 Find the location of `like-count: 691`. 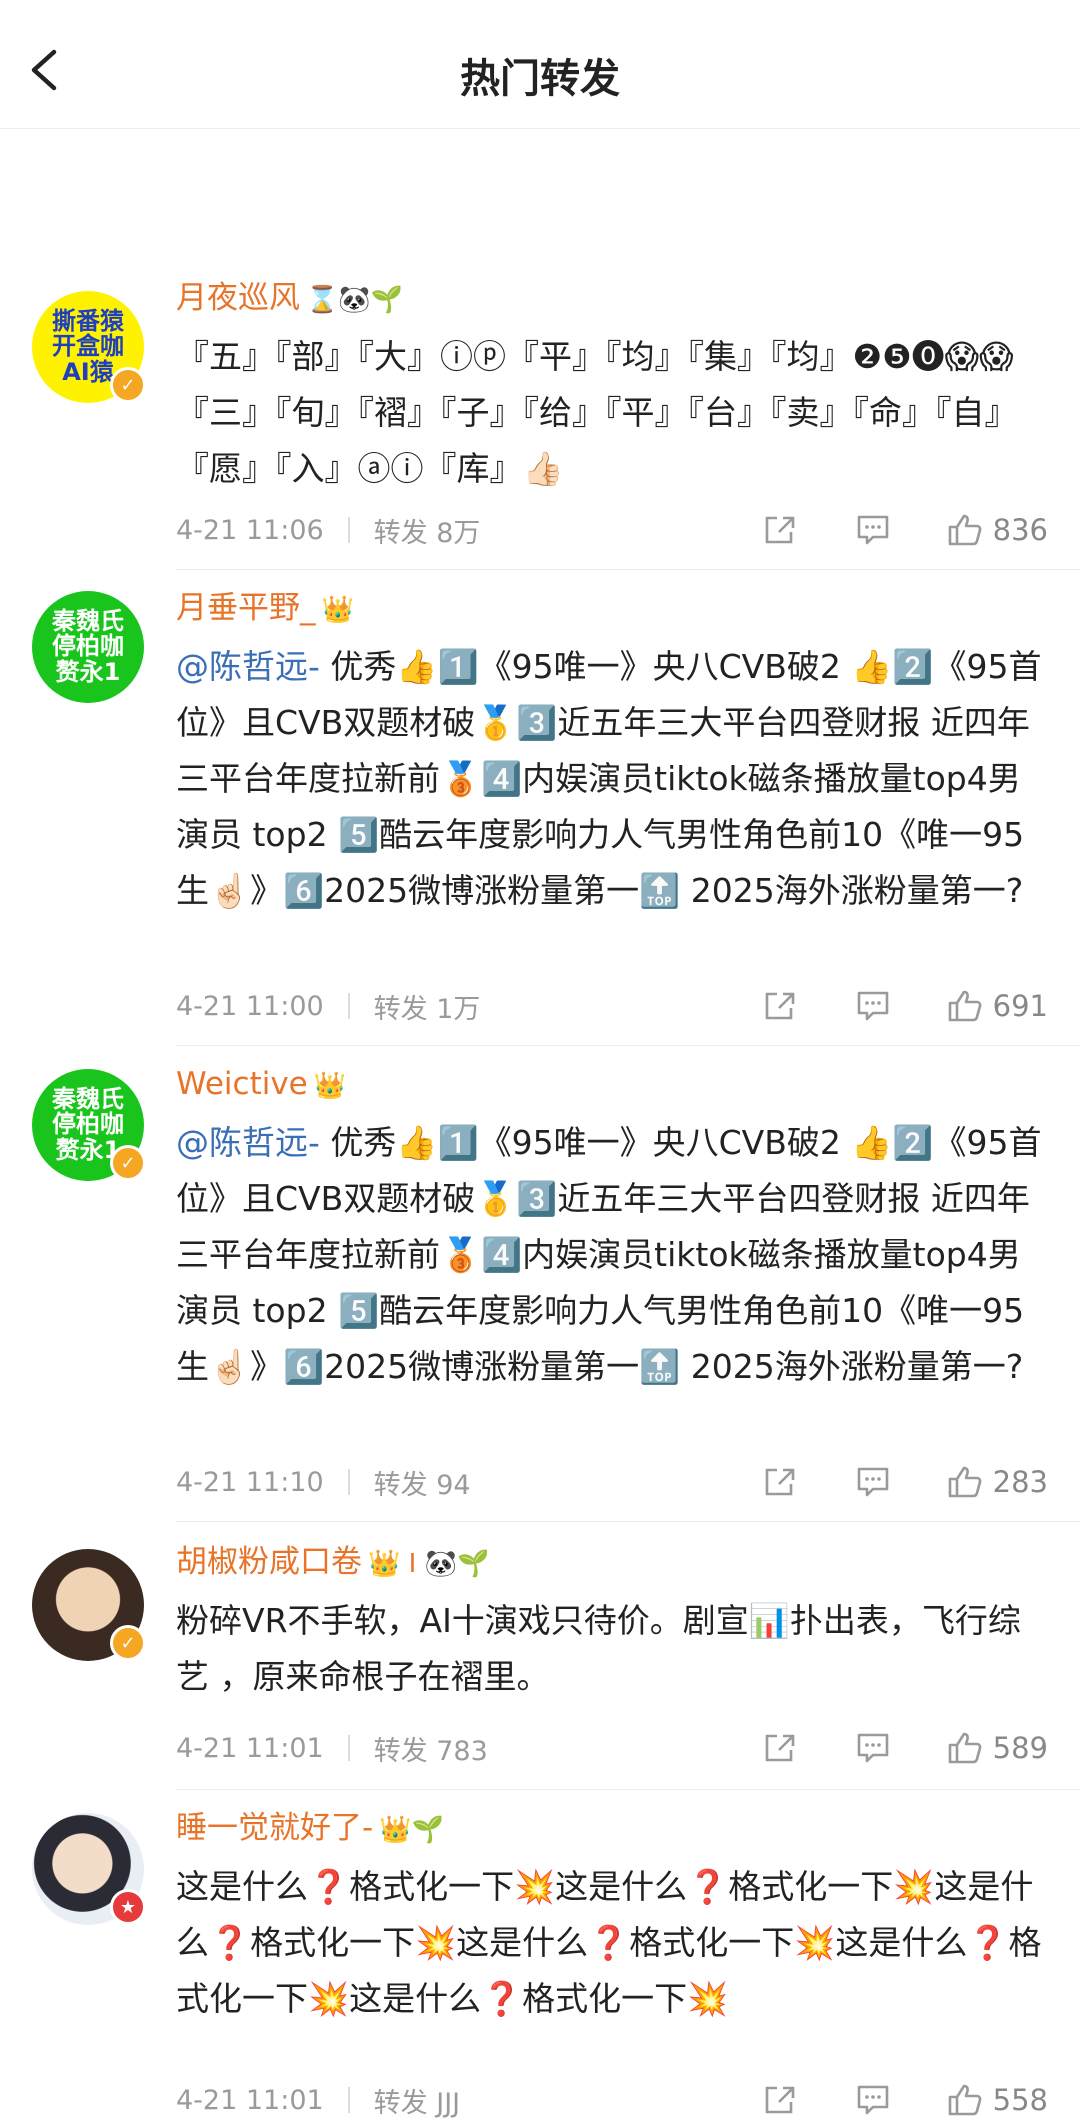

like-count: 691 is located at coordinates (1020, 1006).